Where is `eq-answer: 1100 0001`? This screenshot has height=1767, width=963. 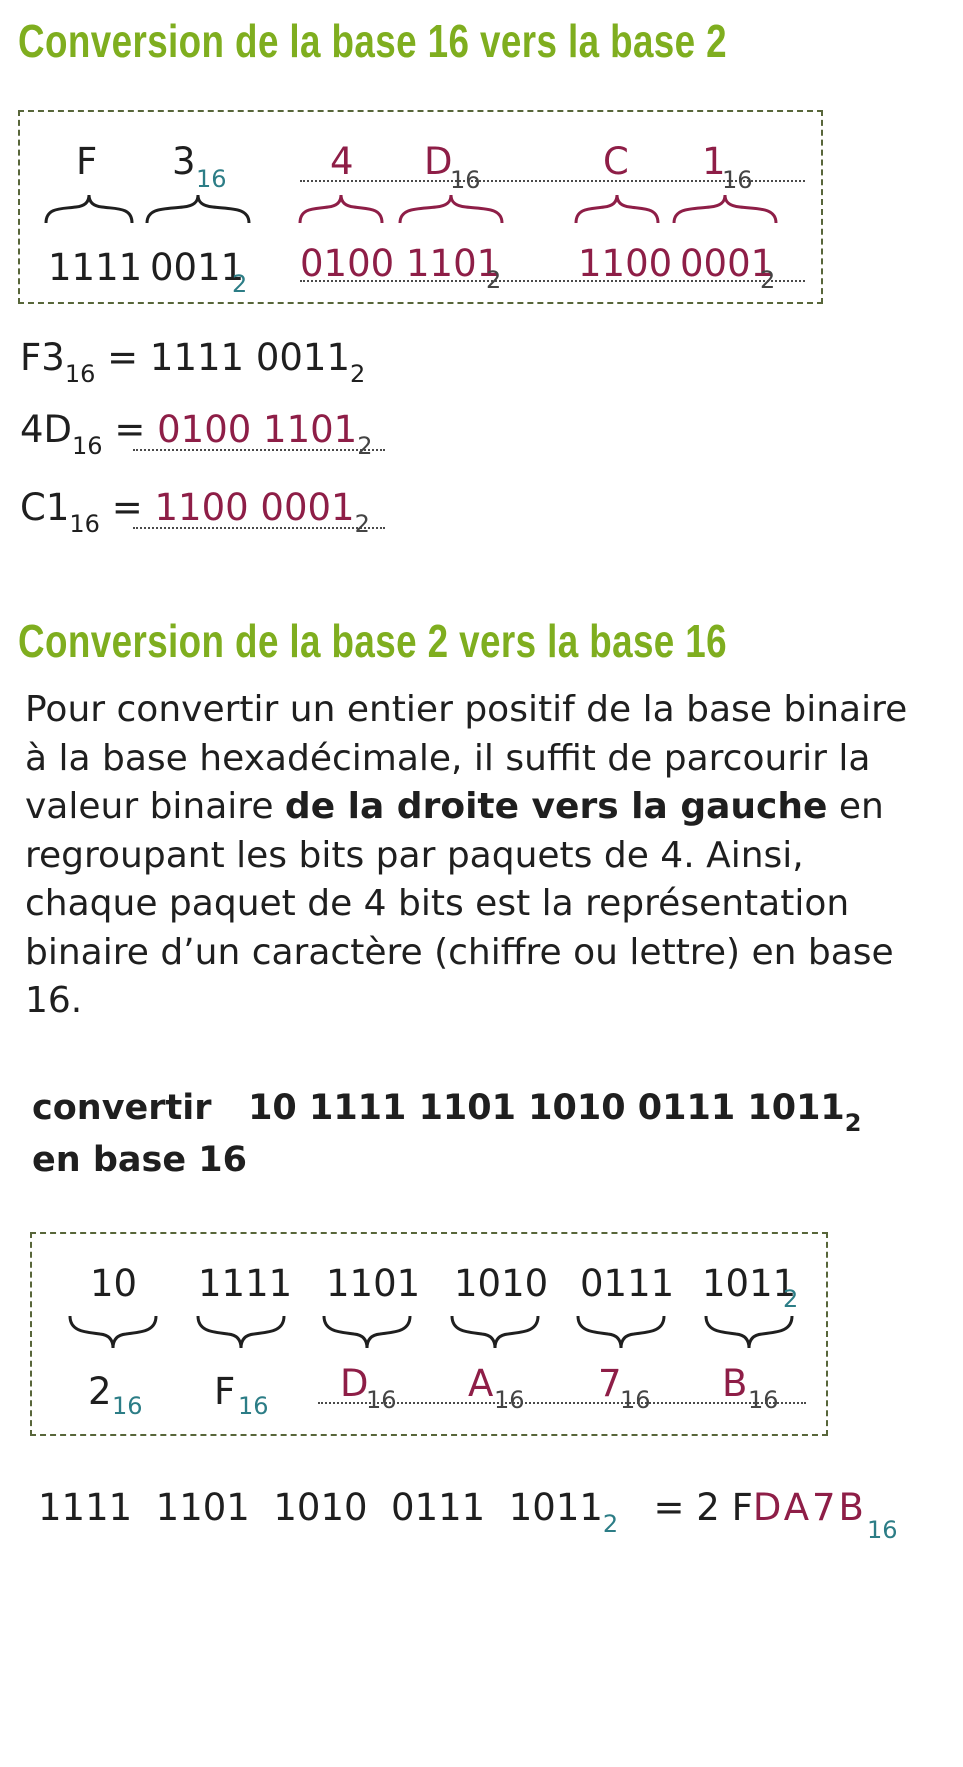
eq-answer: 1100 0001 is located at coordinates (254, 507).